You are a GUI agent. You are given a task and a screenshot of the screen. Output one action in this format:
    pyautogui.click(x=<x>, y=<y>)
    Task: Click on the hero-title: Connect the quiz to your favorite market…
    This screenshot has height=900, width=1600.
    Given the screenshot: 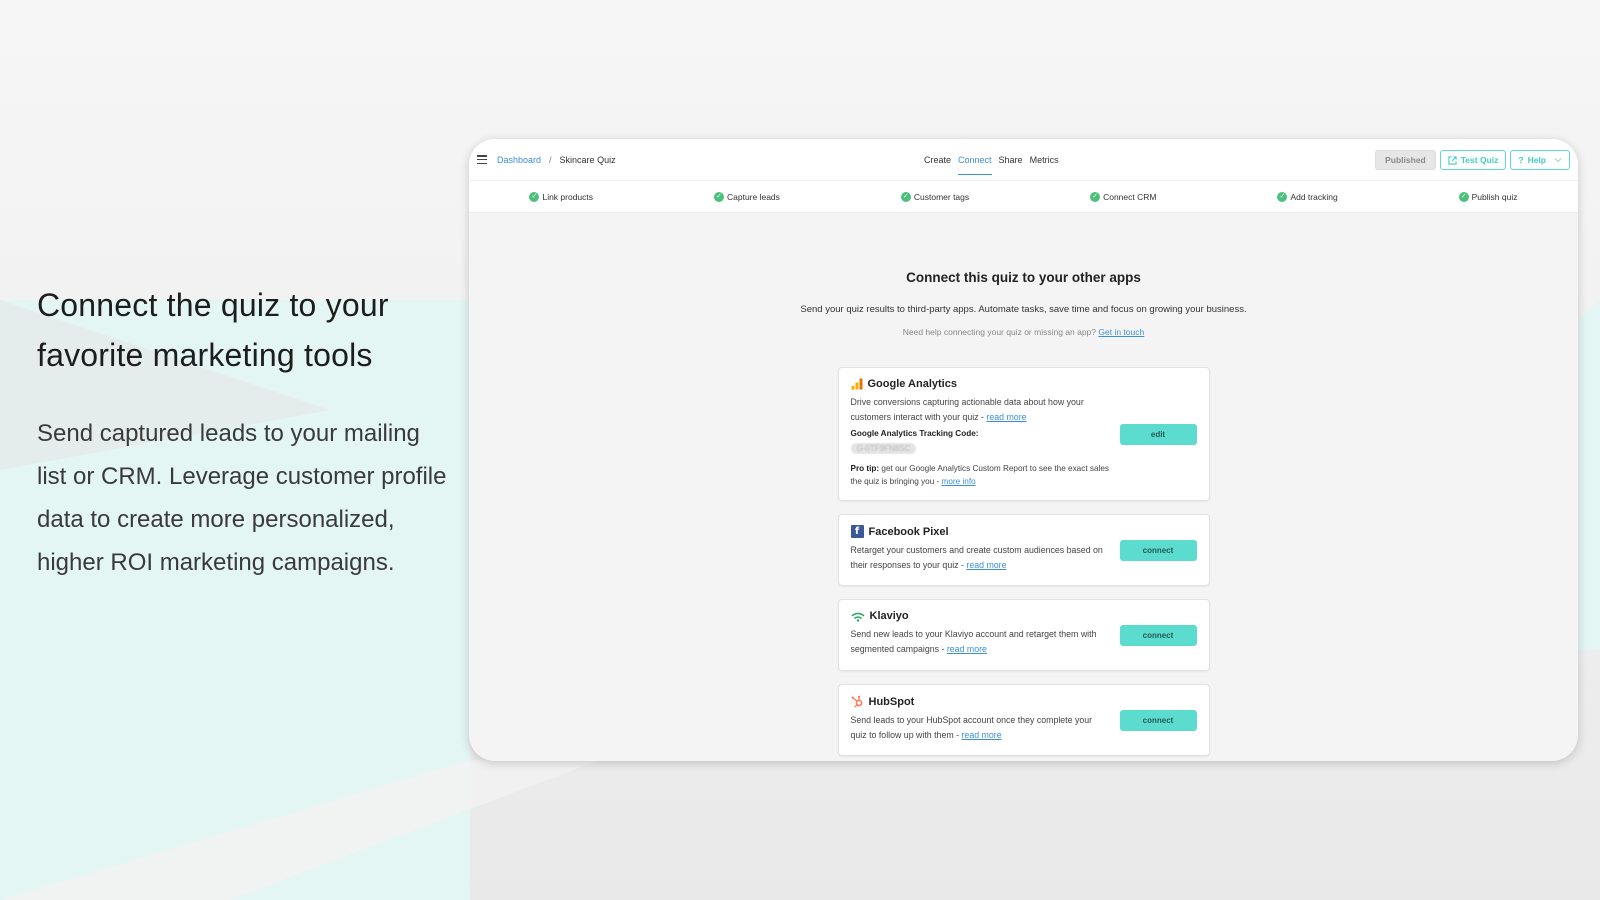 What is the action you would take?
    pyautogui.click(x=213, y=330)
    